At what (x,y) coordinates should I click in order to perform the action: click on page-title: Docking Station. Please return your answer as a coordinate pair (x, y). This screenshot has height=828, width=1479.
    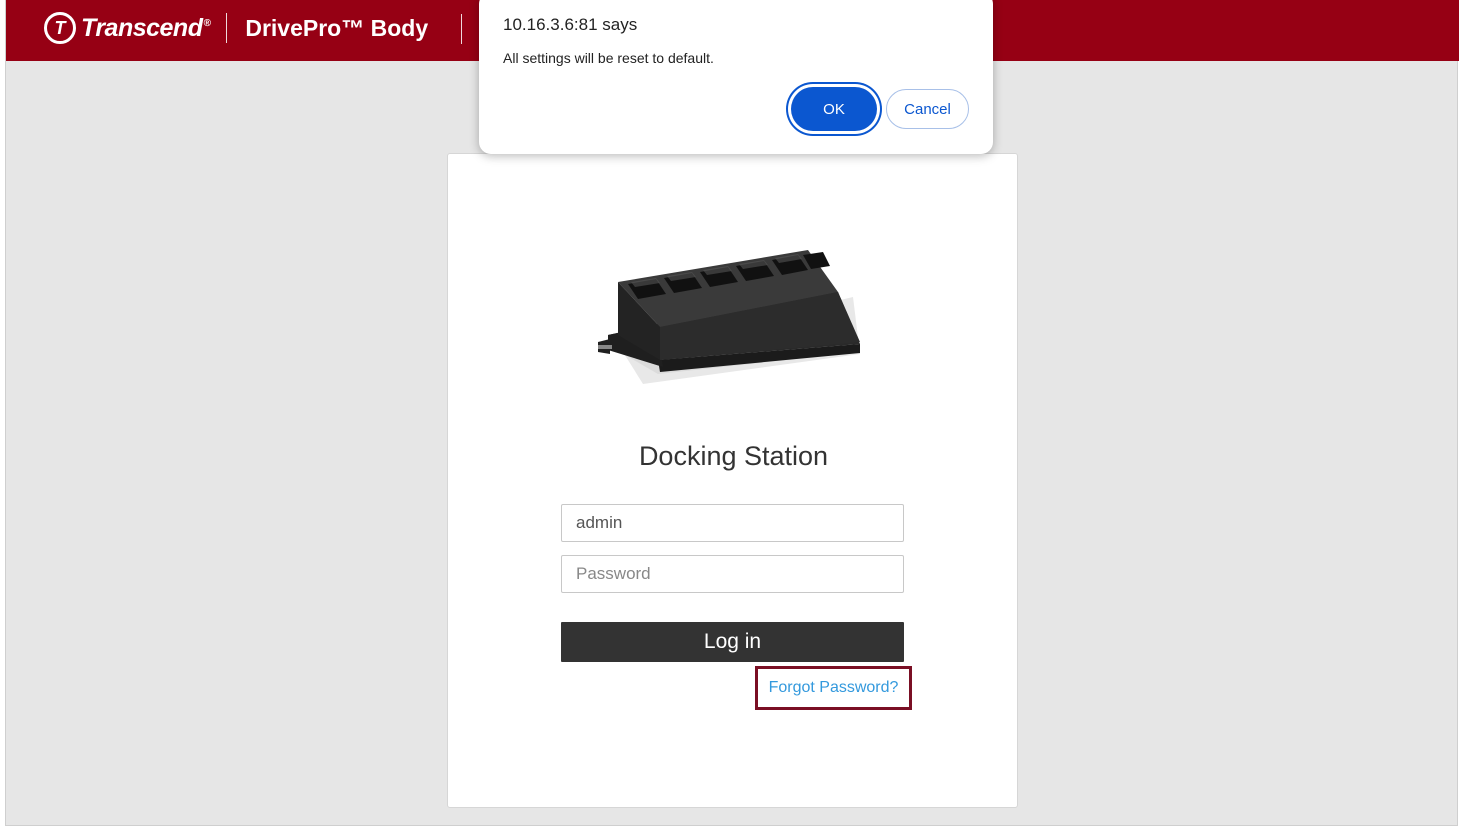
    Looking at the image, I should click on (733, 456).